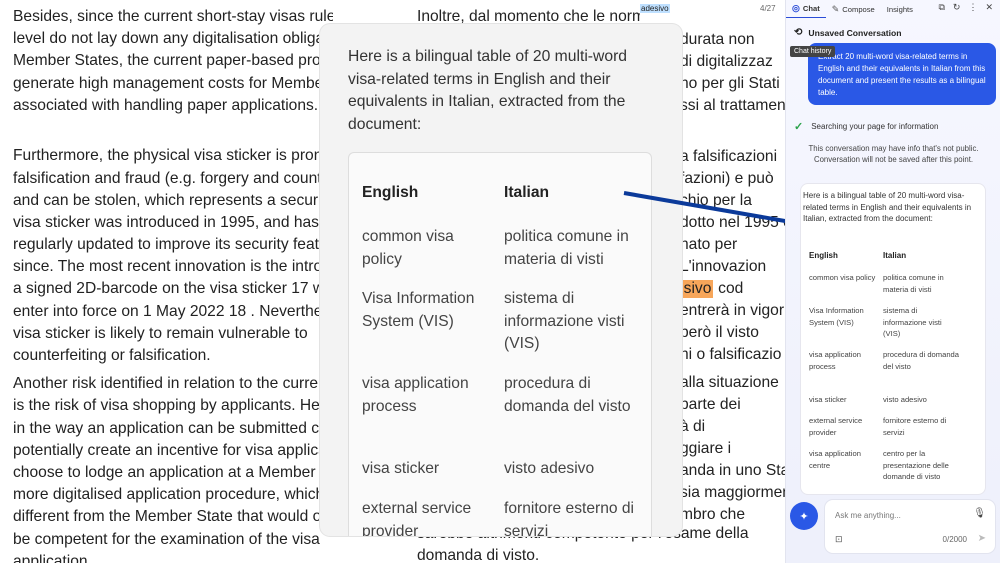  Describe the element at coordinates (727, 178) in the screenshot. I see `doc-right-fragment: fazioni) e può` at that location.